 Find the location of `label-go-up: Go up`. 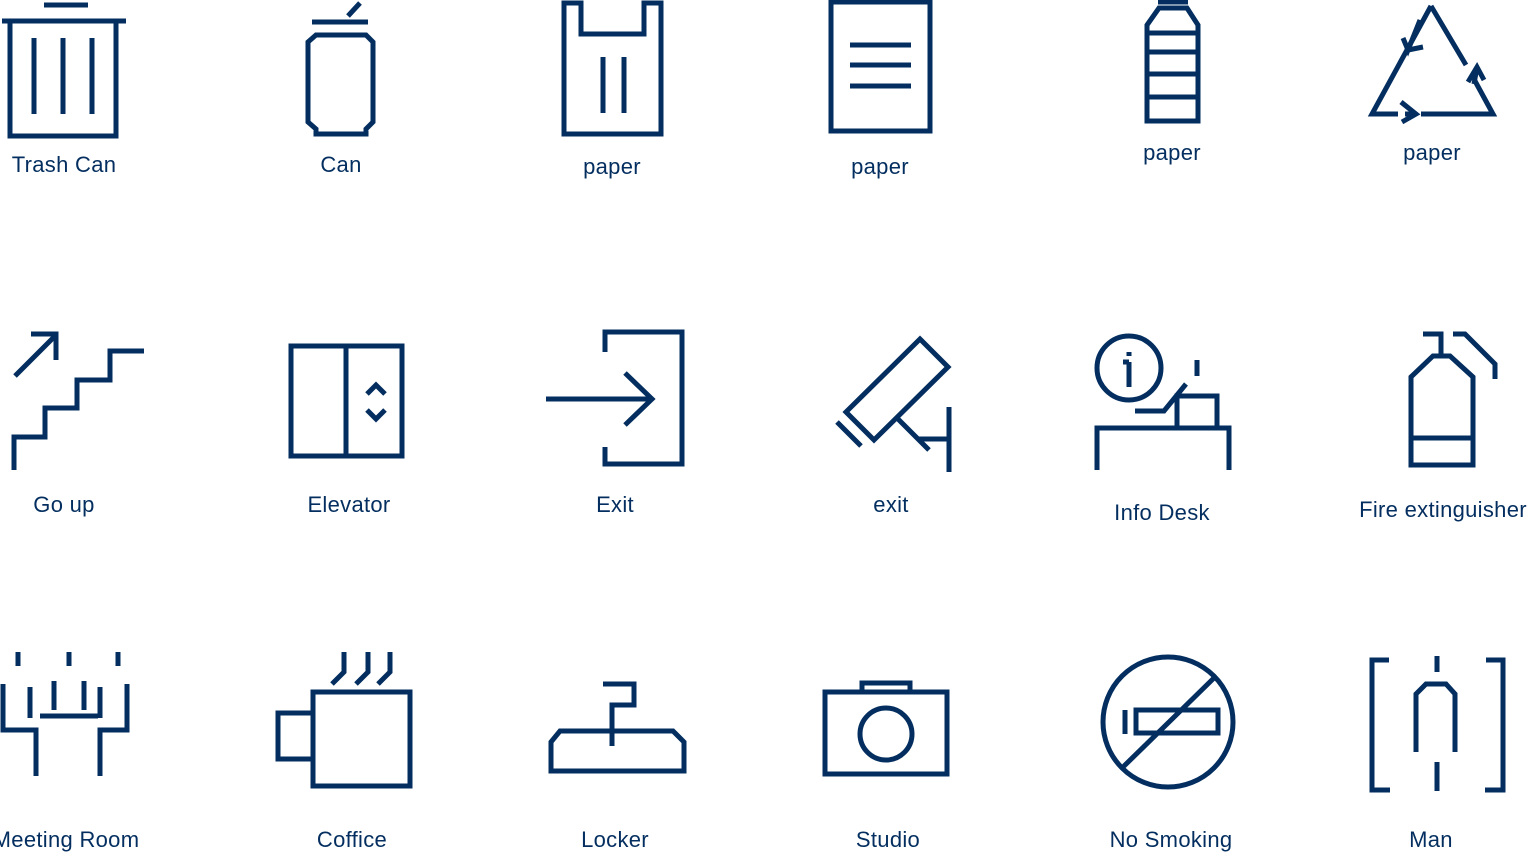

label-go-up: Go up is located at coordinates (64, 504).